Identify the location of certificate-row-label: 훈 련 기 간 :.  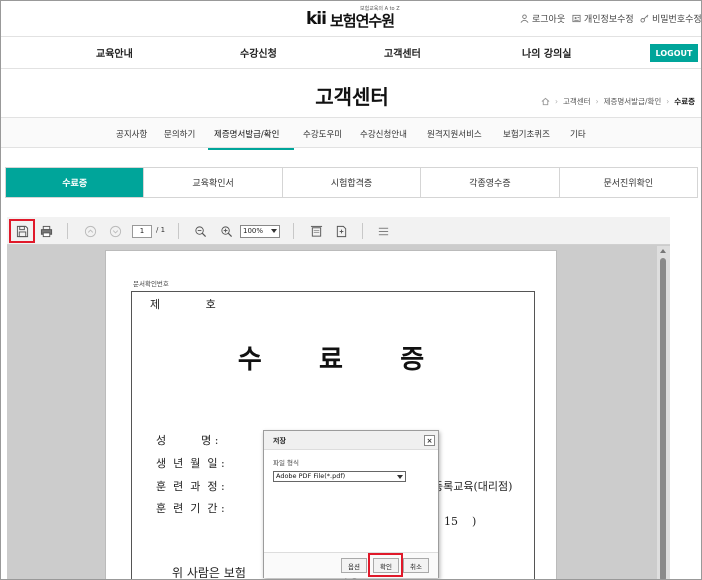
(190, 508).